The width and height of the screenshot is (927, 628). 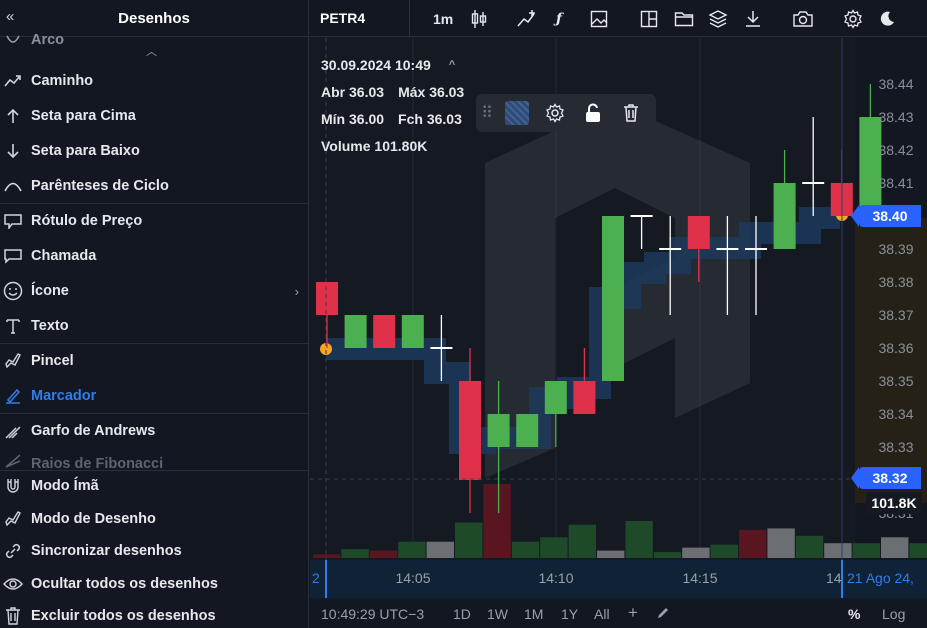 I want to click on interval-selector: 1m, so click(x=443, y=19).